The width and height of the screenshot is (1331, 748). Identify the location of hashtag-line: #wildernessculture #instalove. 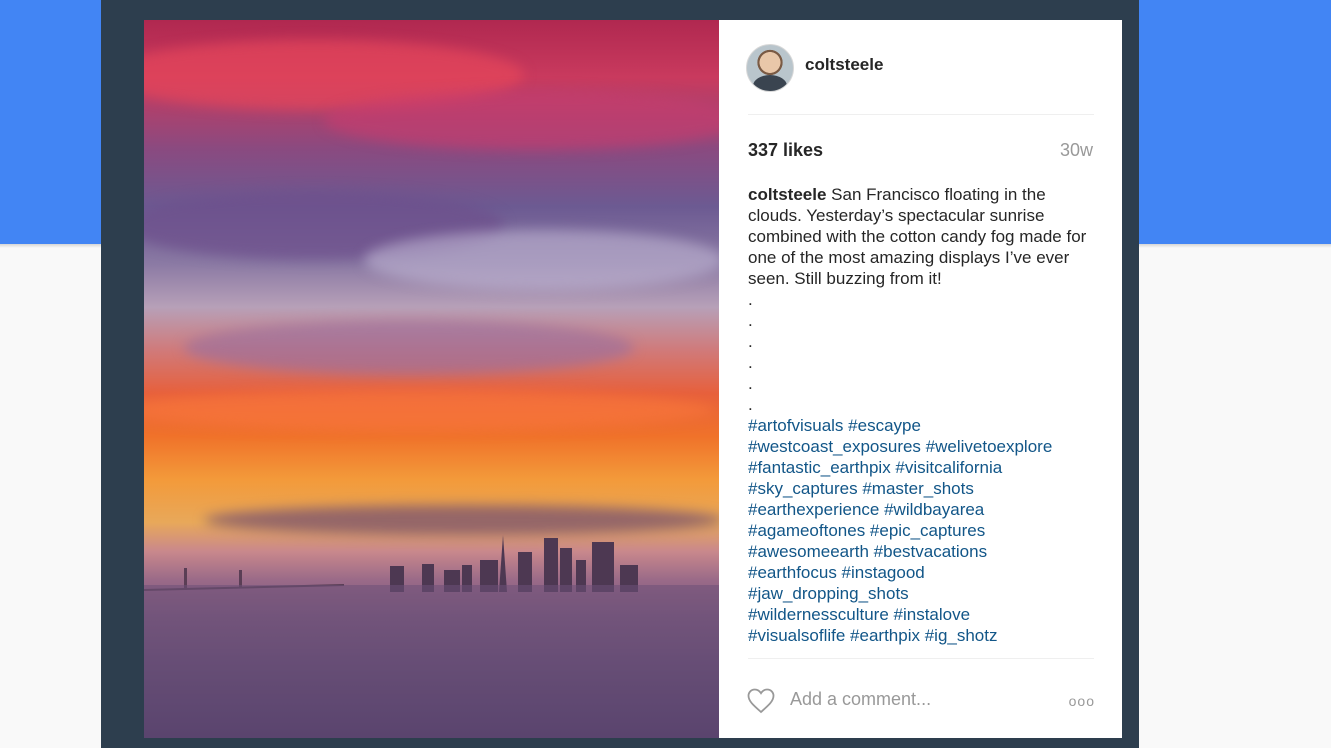
(923, 614).